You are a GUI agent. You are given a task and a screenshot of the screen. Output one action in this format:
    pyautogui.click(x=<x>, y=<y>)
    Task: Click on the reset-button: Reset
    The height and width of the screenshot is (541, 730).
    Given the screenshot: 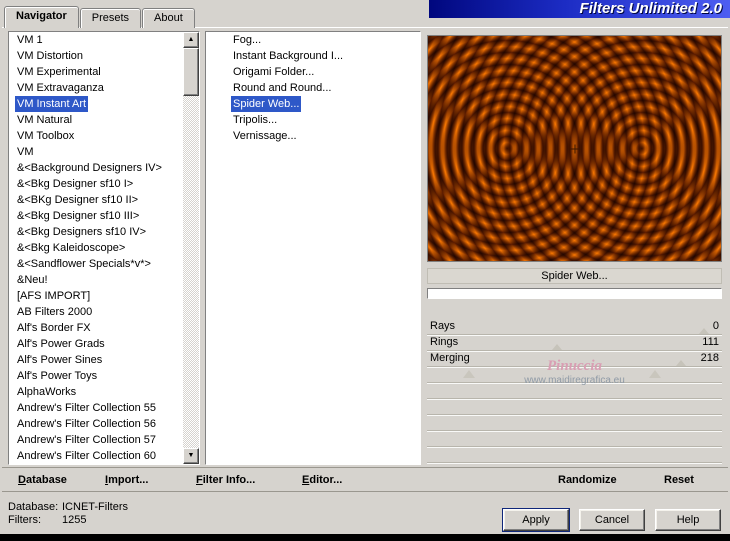 What is the action you would take?
    pyautogui.click(x=679, y=480)
    